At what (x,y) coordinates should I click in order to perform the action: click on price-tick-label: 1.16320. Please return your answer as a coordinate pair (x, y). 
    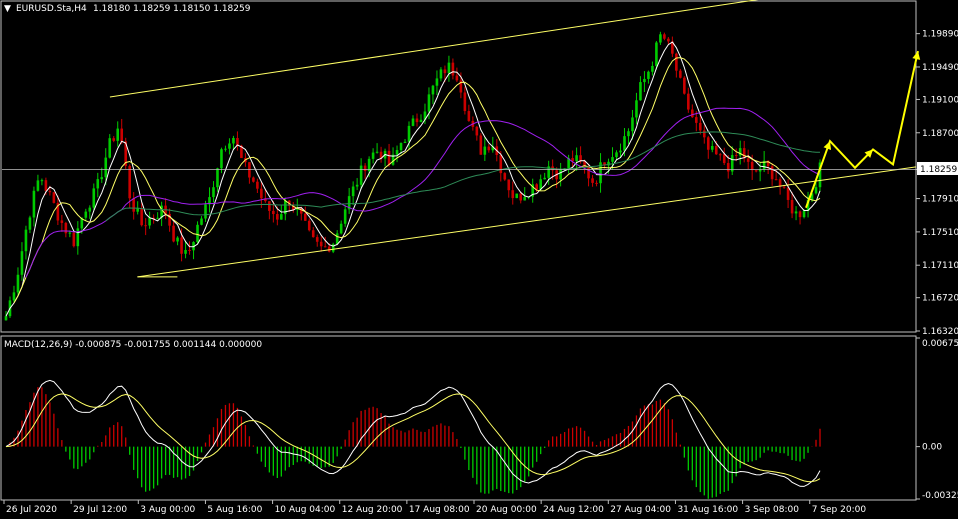
    Looking at the image, I should click on (940, 332).